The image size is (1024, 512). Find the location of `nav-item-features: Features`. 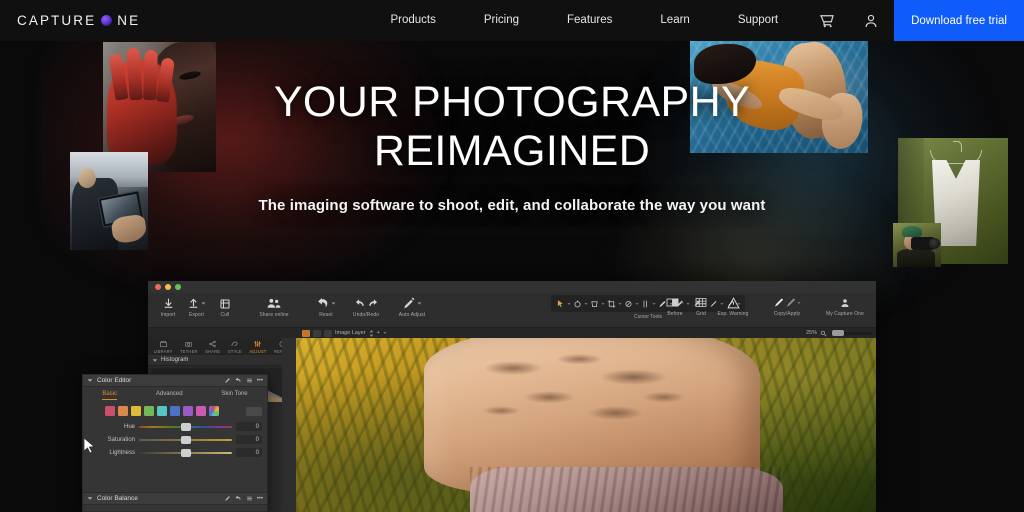

nav-item-features: Features is located at coordinates (589, 20).